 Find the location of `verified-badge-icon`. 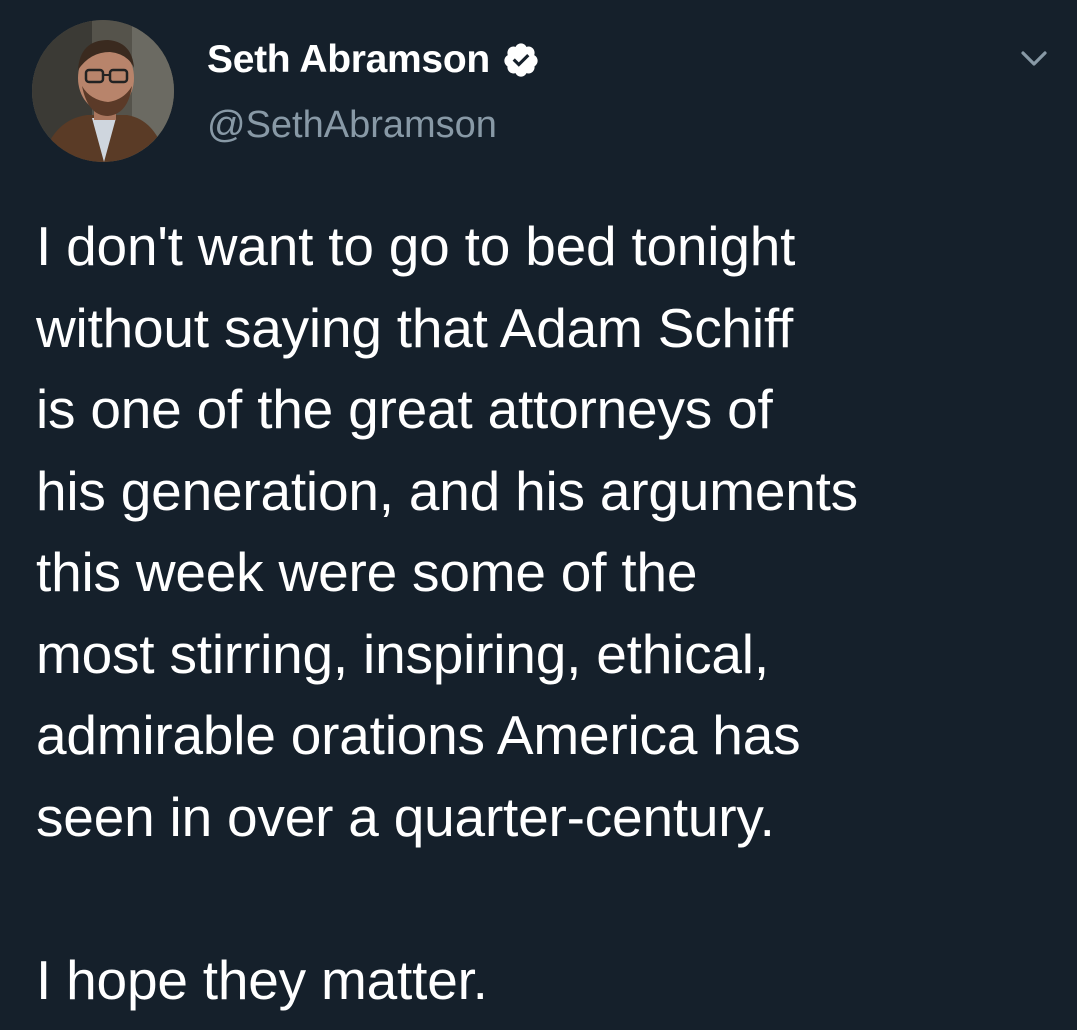

verified-badge-icon is located at coordinates (521, 60).